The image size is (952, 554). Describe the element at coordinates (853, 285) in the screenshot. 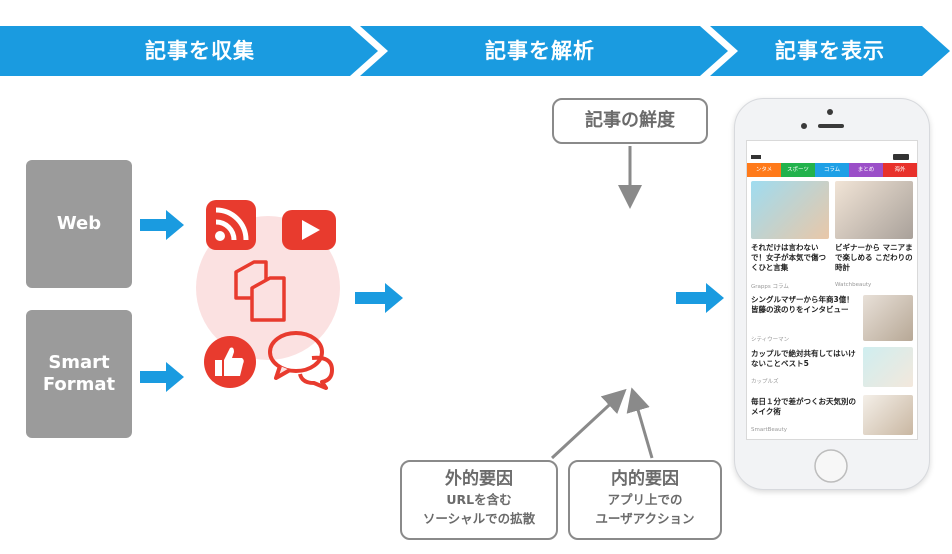

I see `article-2-source: Watchbeauty` at that location.